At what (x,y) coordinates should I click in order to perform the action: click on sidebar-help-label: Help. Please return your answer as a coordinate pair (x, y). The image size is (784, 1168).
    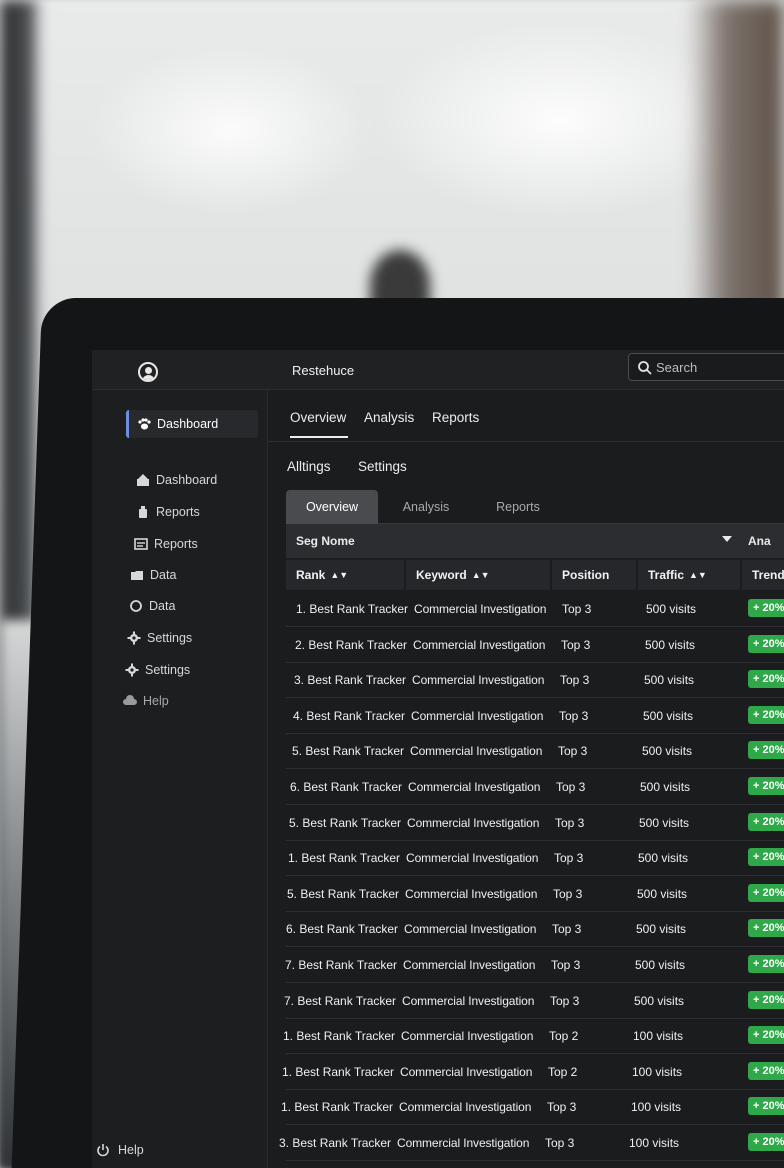
    Looking at the image, I should click on (131, 1150).